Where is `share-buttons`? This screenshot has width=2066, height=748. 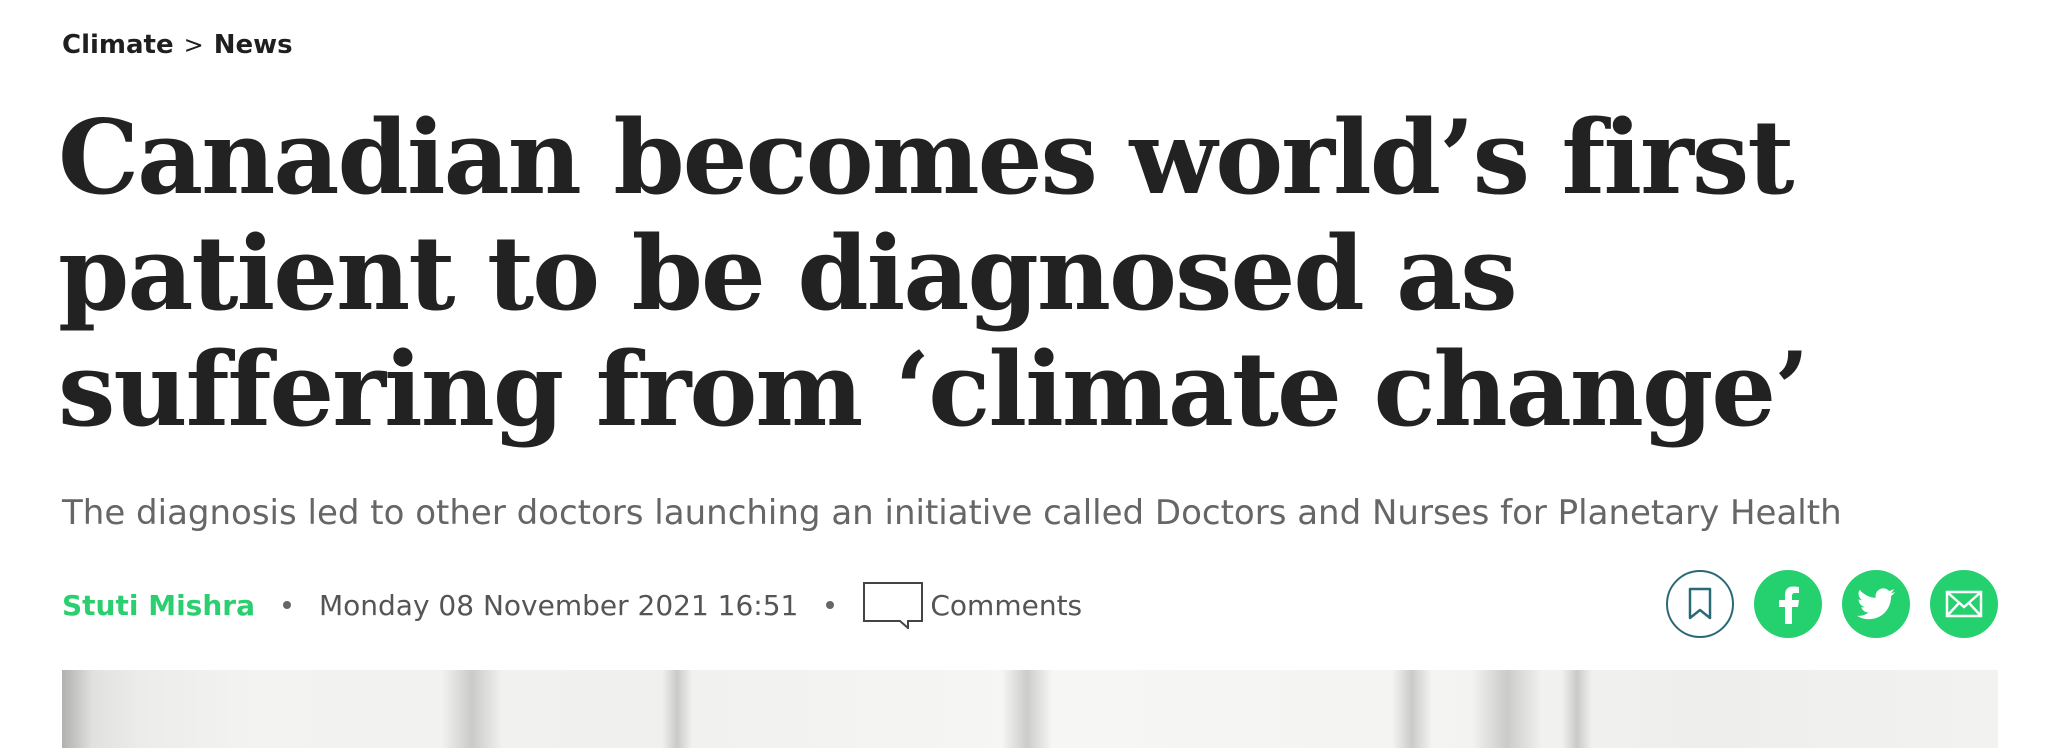
share-buttons is located at coordinates (1832, 604).